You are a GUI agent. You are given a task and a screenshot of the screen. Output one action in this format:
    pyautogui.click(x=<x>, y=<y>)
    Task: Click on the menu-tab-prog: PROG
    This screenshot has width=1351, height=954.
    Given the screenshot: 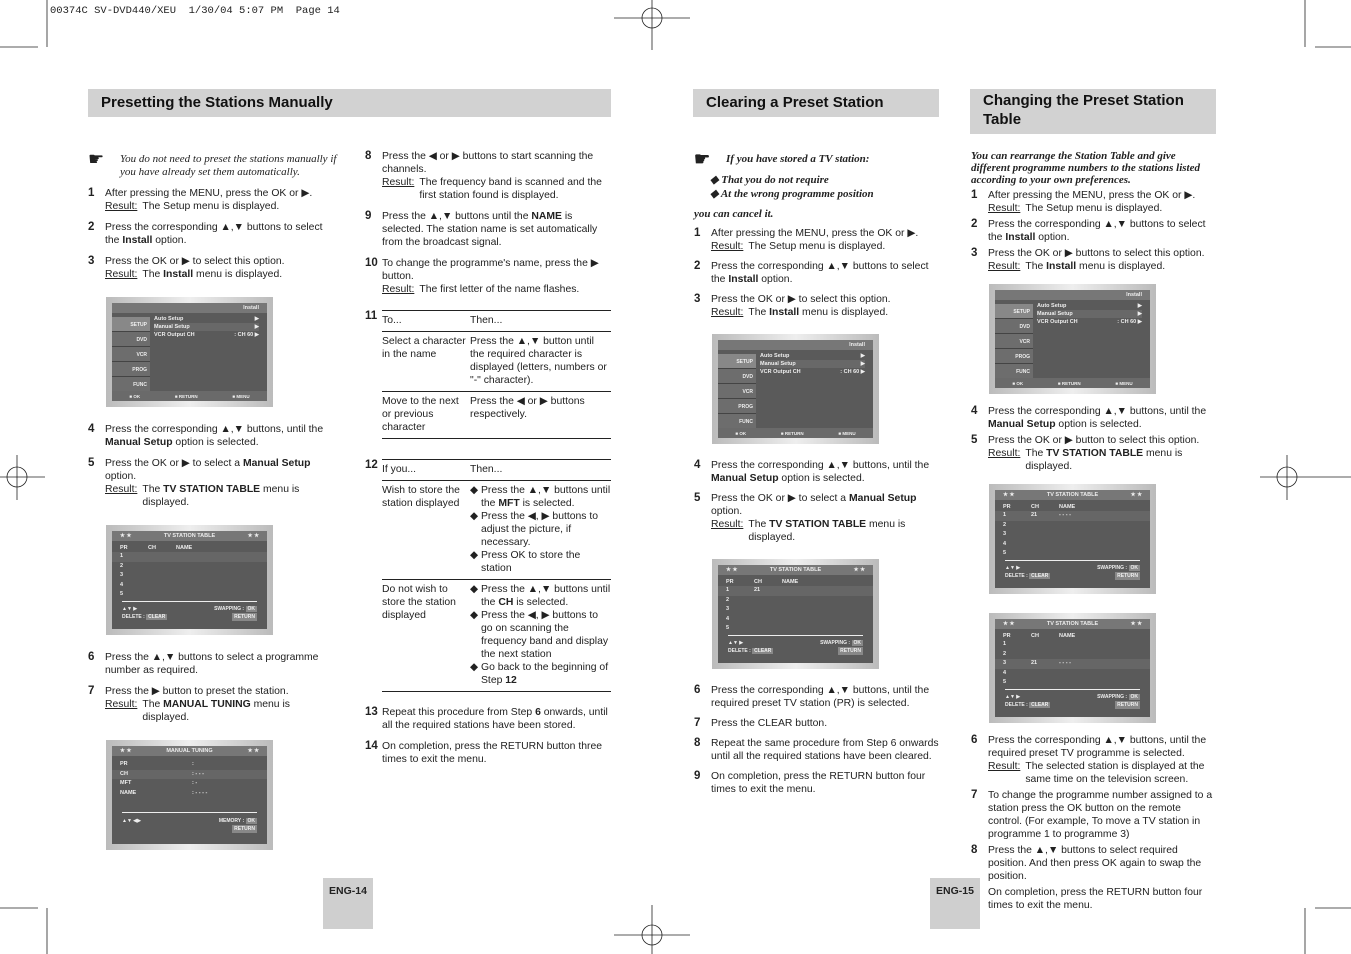 What is the action you would take?
    pyautogui.click(x=1014, y=356)
    